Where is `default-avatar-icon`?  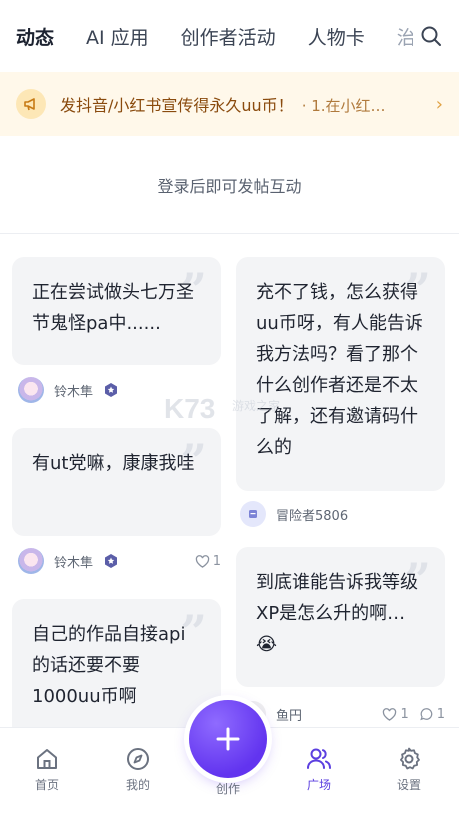 default-avatar-icon is located at coordinates (253, 514).